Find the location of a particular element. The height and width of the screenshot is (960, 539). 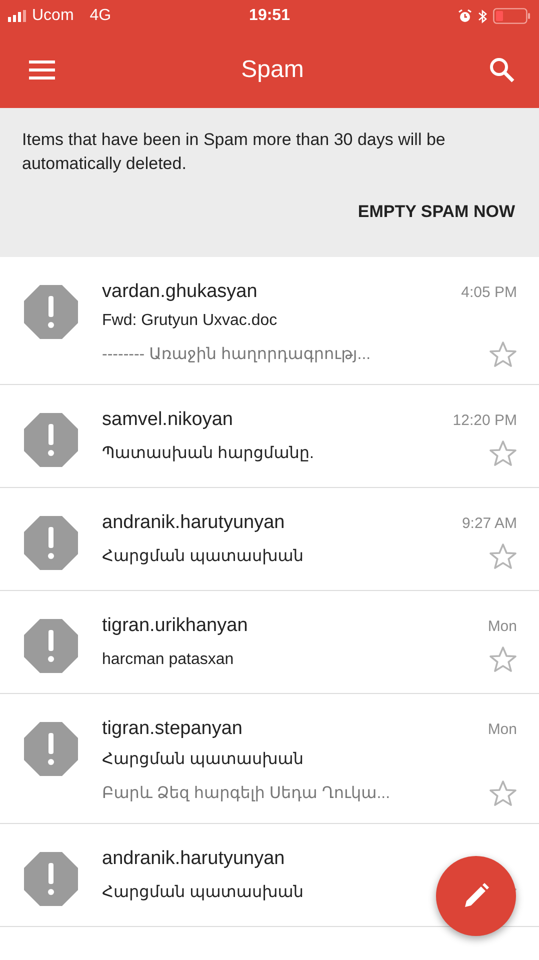

message-time: 12:20 PM is located at coordinates (484, 420).